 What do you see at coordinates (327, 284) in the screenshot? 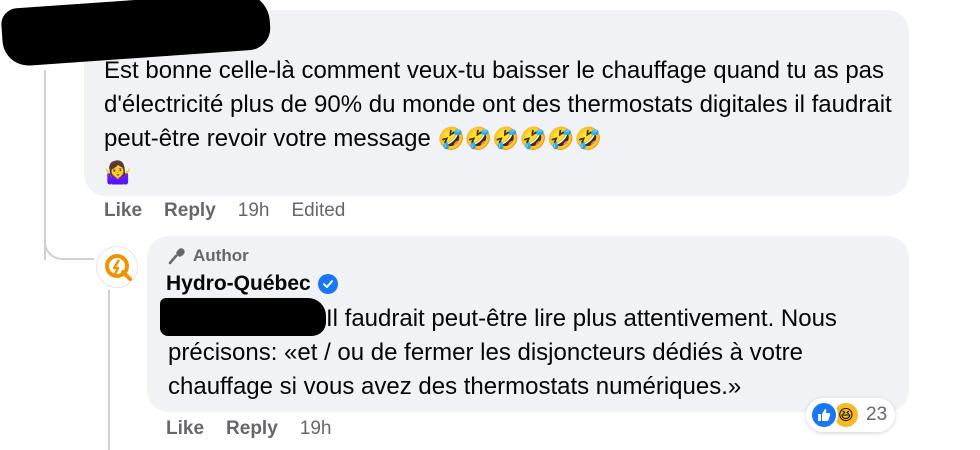
I see `verified-badge-icon` at bounding box center [327, 284].